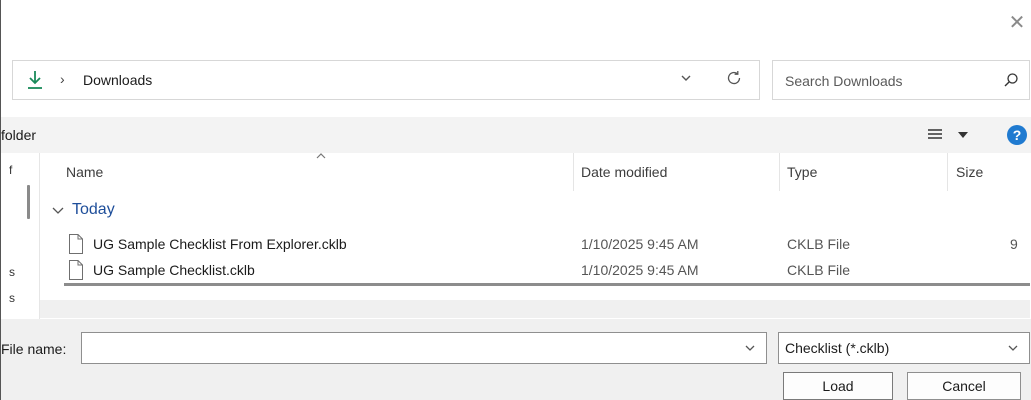 This screenshot has width=1031, height=400. I want to click on command-bar: folder ?, so click(516, 135).